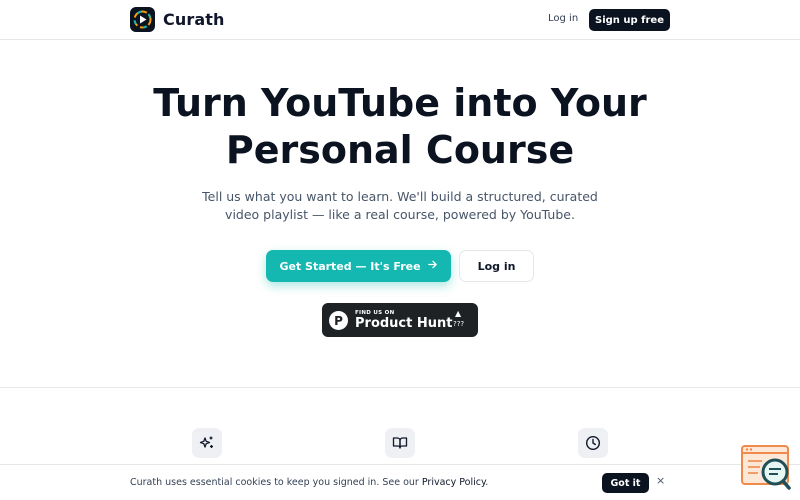 The width and height of the screenshot is (800, 500). What do you see at coordinates (400, 387) in the screenshot?
I see `section-divider` at bounding box center [400, 387].